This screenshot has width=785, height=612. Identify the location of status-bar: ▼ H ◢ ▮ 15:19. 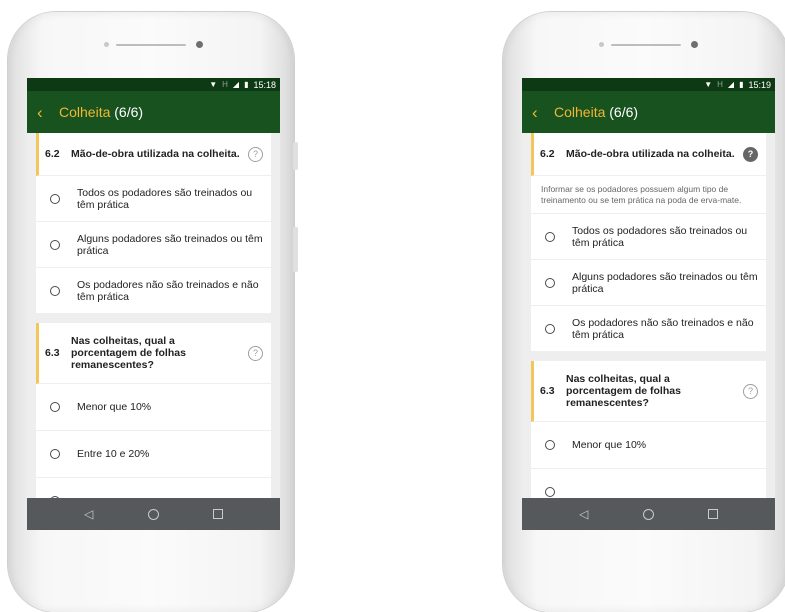
(648, 84).